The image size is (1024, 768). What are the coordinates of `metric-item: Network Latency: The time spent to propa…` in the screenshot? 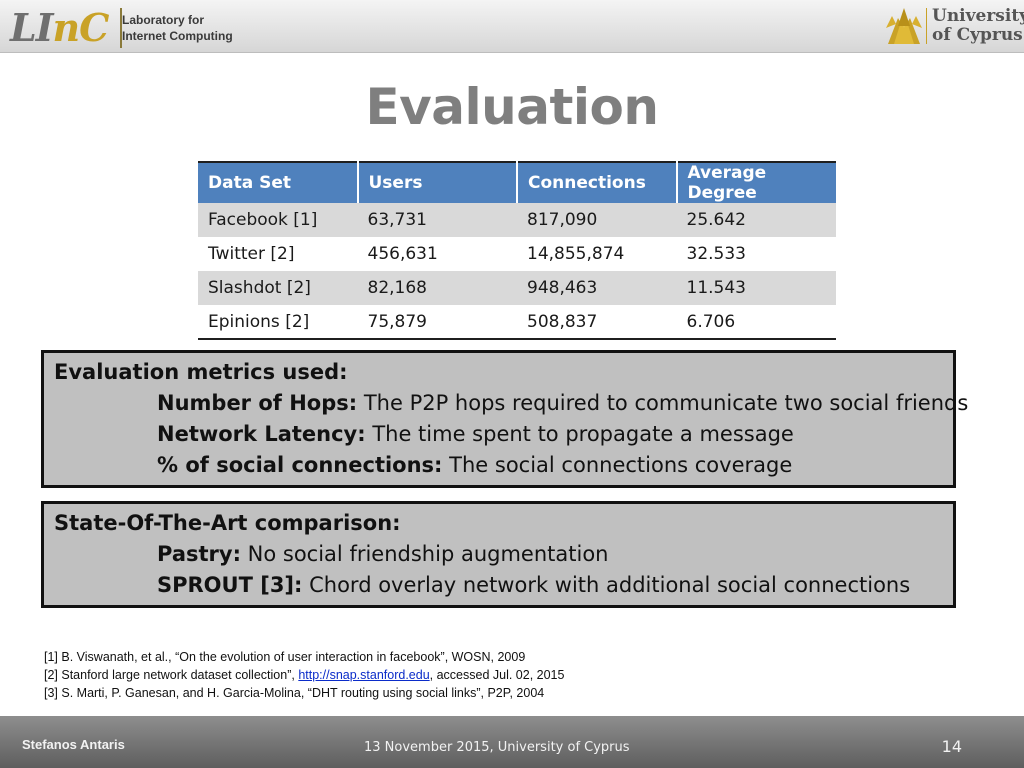 It's located at (498, 434).